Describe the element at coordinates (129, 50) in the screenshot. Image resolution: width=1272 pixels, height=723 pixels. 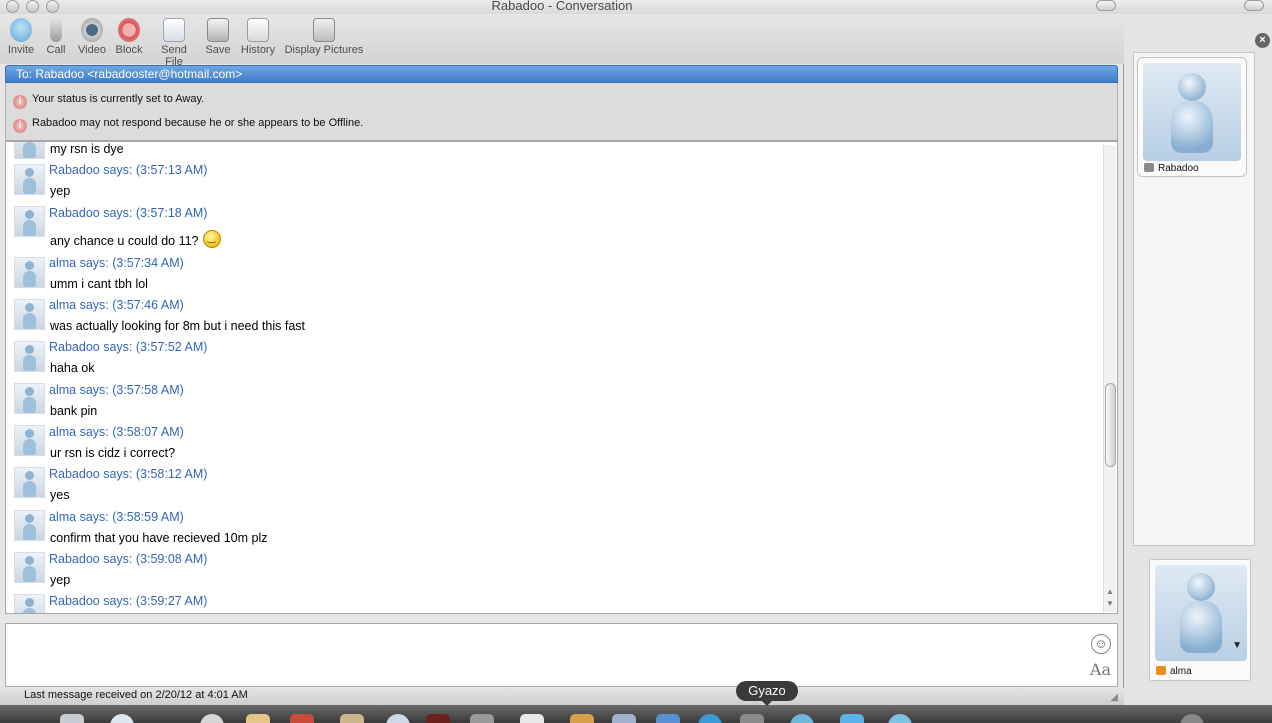
I see `block-label: Block` at that location.